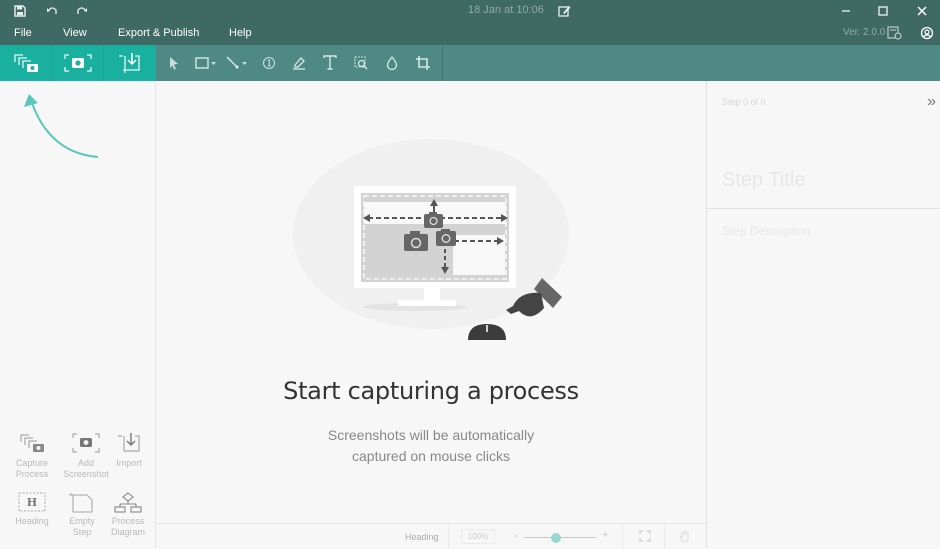 This screenshot has width=940, height=549. What do you see at coordinates (128, 521) in the screenshot?
I see `process-diagram-label-1: Process` at bounding box center [128, 521].